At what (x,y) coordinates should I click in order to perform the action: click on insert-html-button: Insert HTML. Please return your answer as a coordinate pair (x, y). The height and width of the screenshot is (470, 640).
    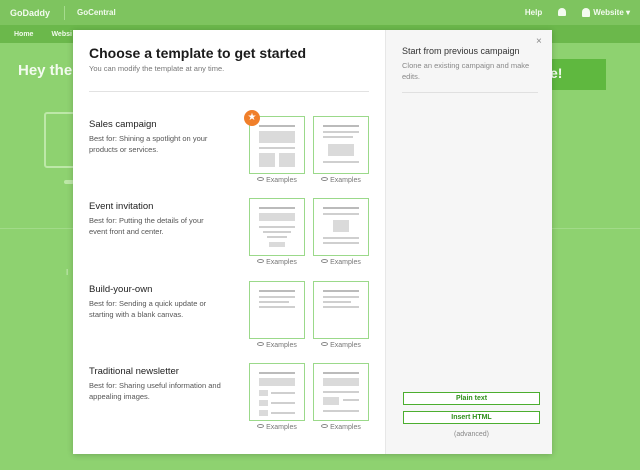
    Looking at the image, I should click on (471, 417).